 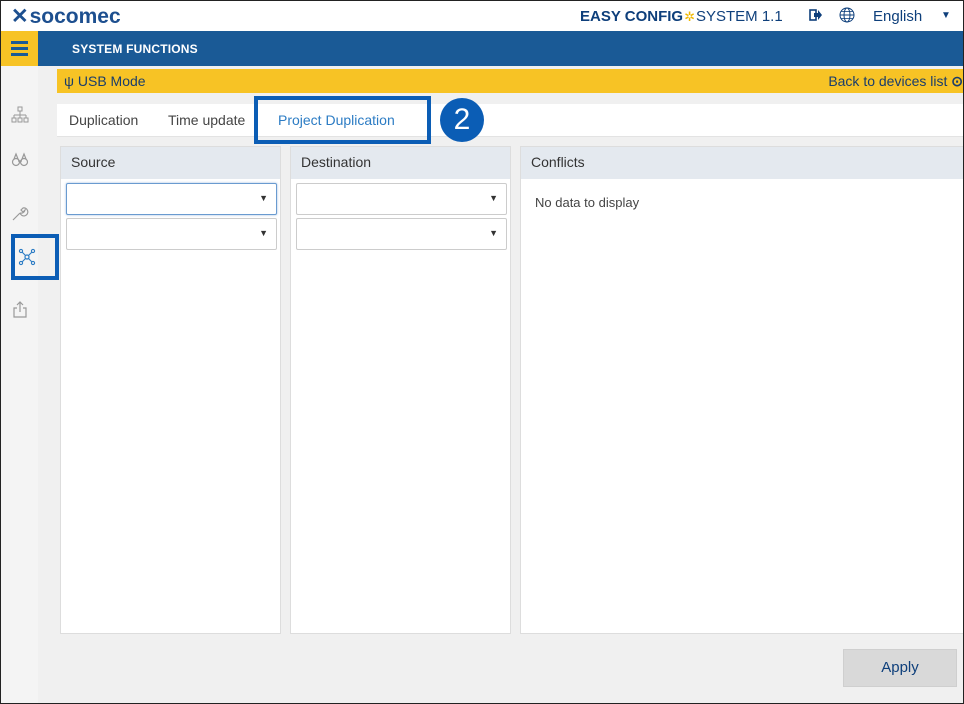 I want to click on binoculars-icon, so click(x=20, y=160).